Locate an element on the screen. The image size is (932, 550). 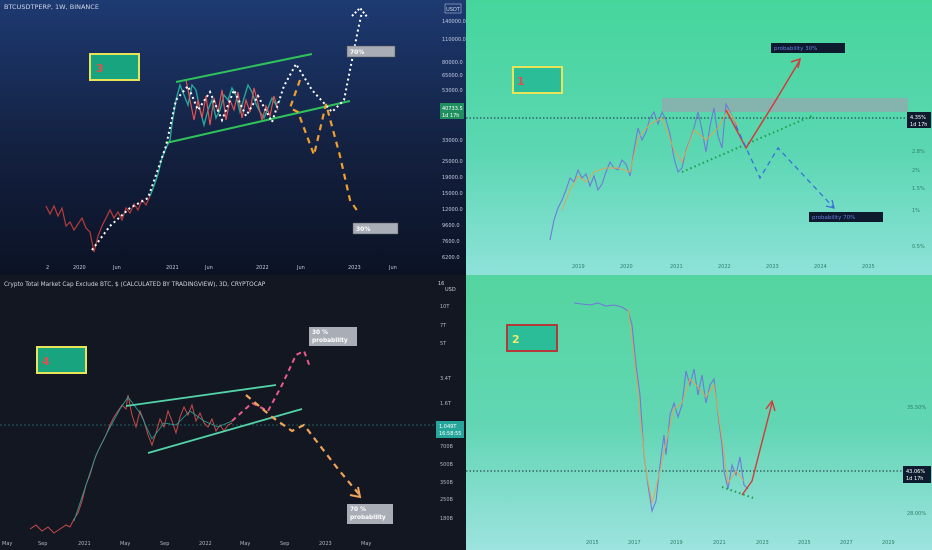
price-tick: 1.5% is located at coordinates (918, 189).